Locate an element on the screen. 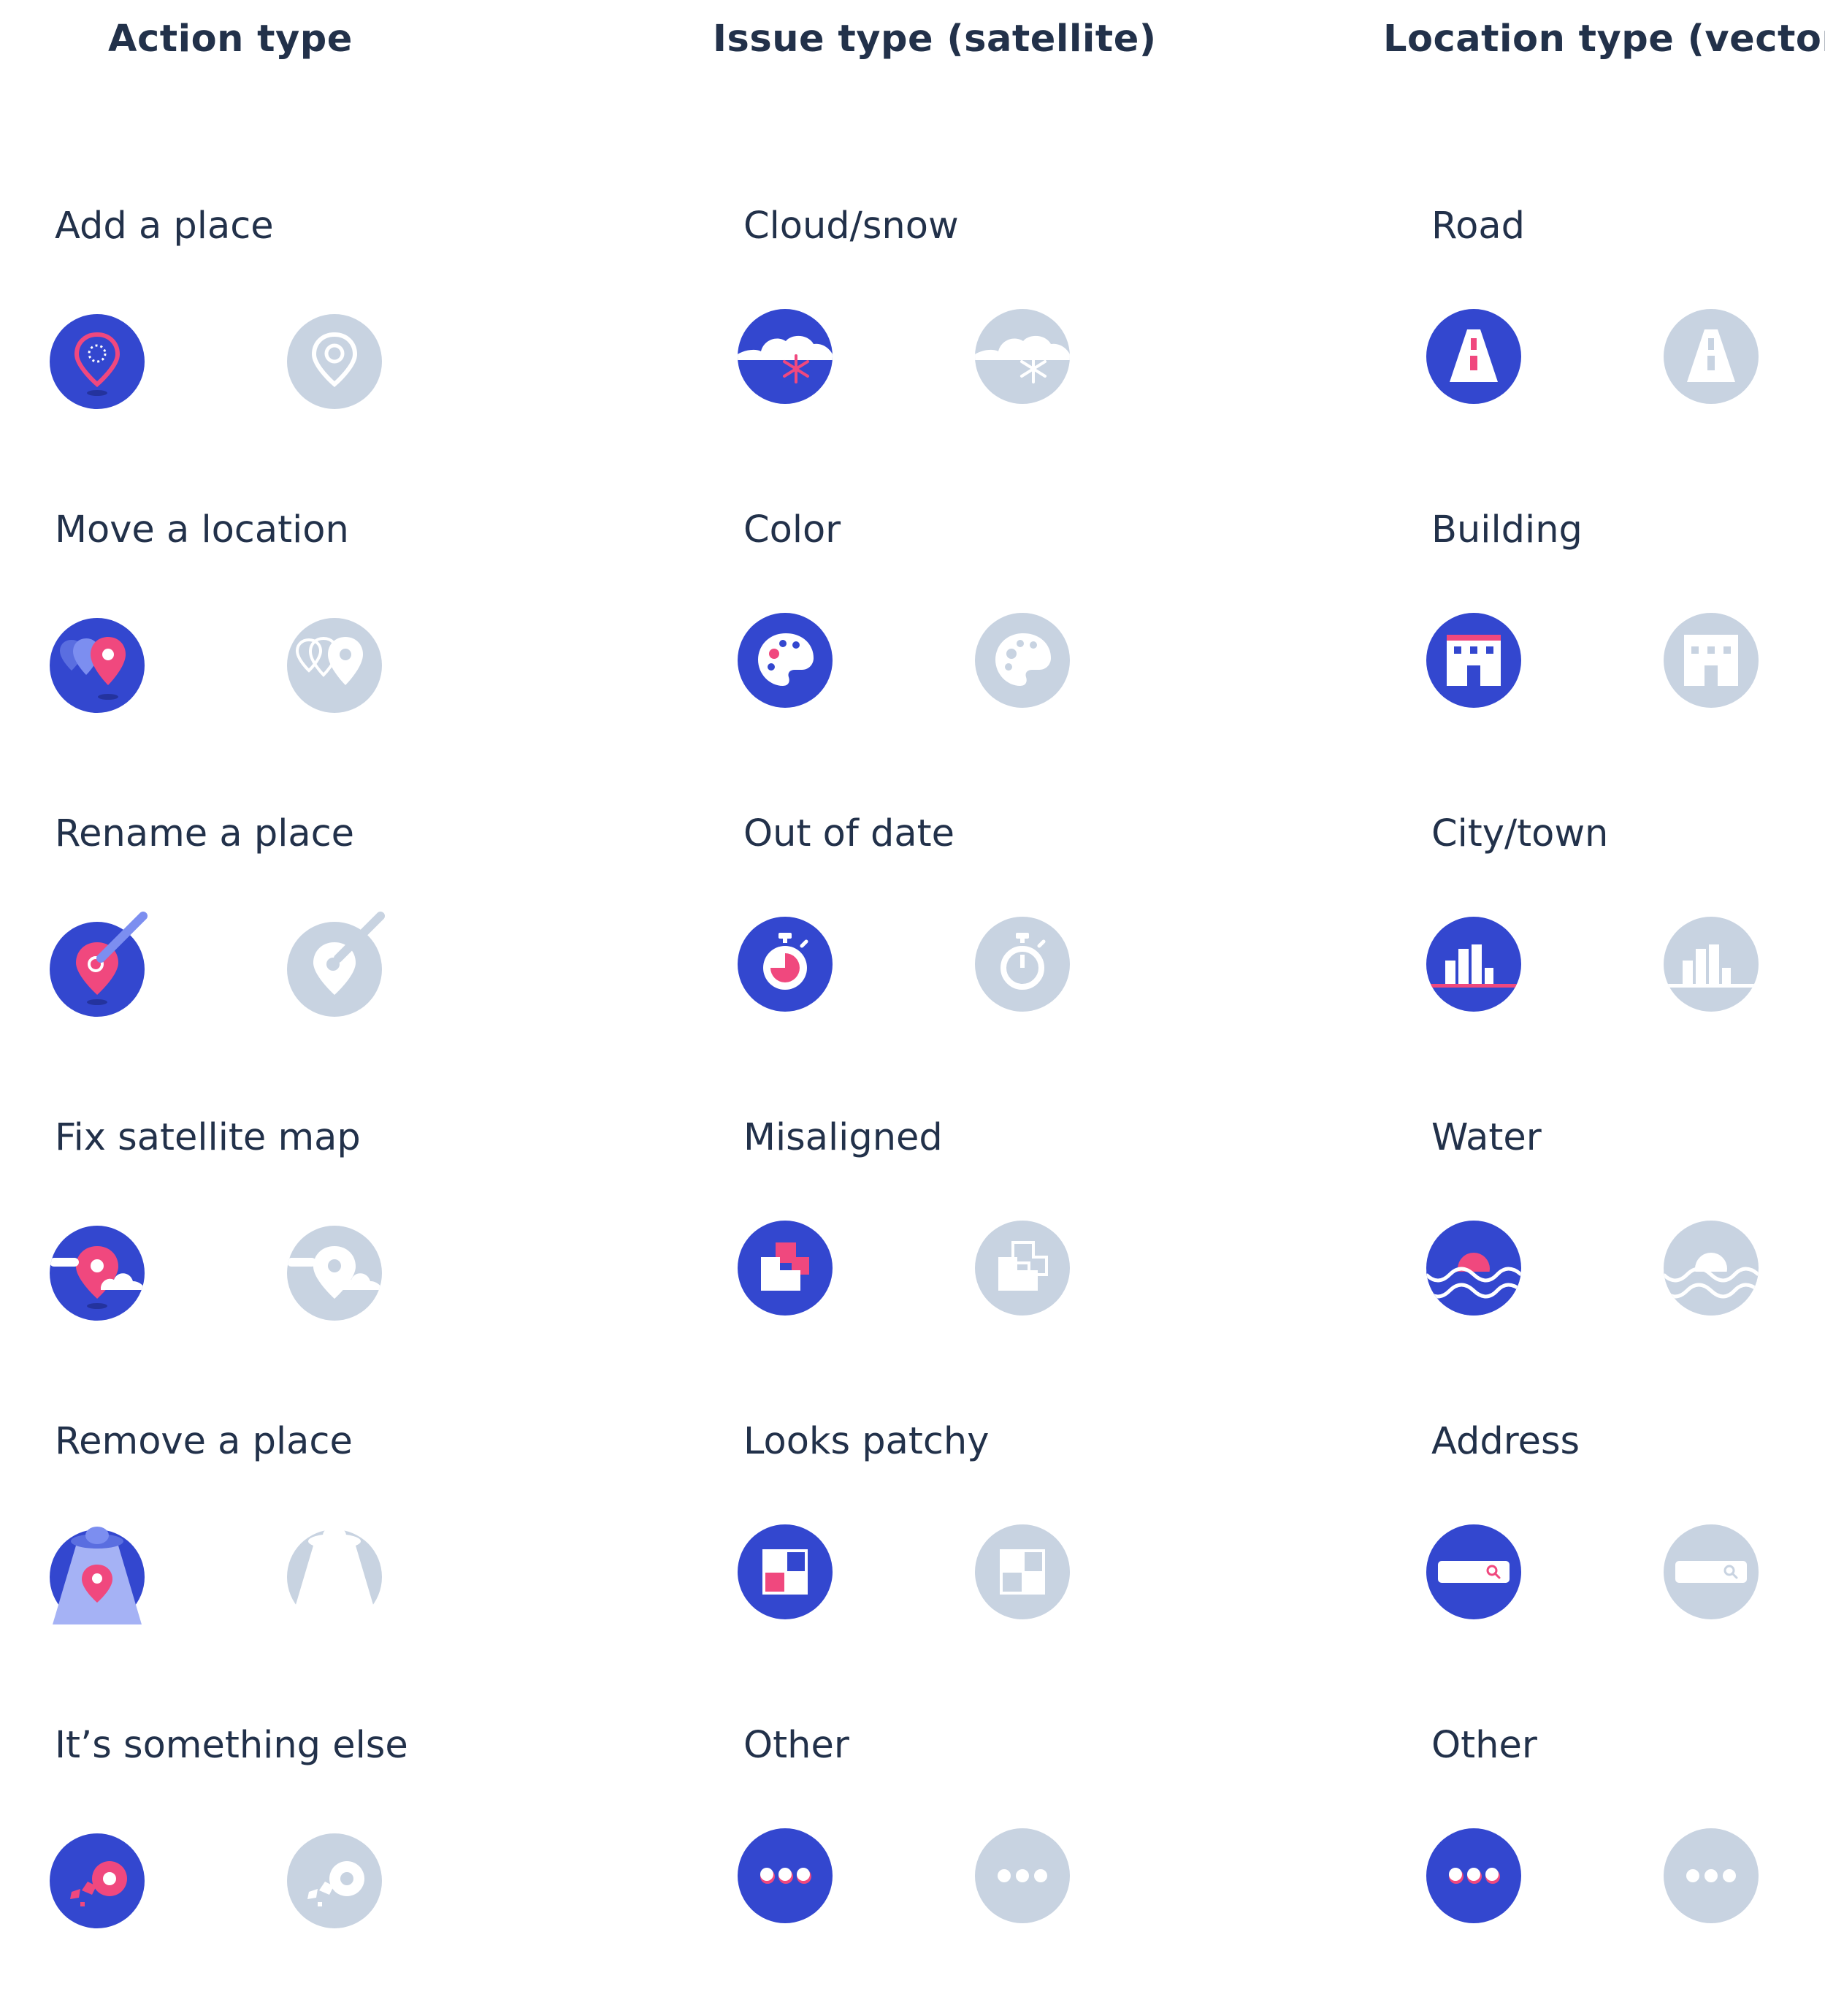 This screenshot has height=2016, width=1825. list-item: Building is located at coordinates (1625, 654).